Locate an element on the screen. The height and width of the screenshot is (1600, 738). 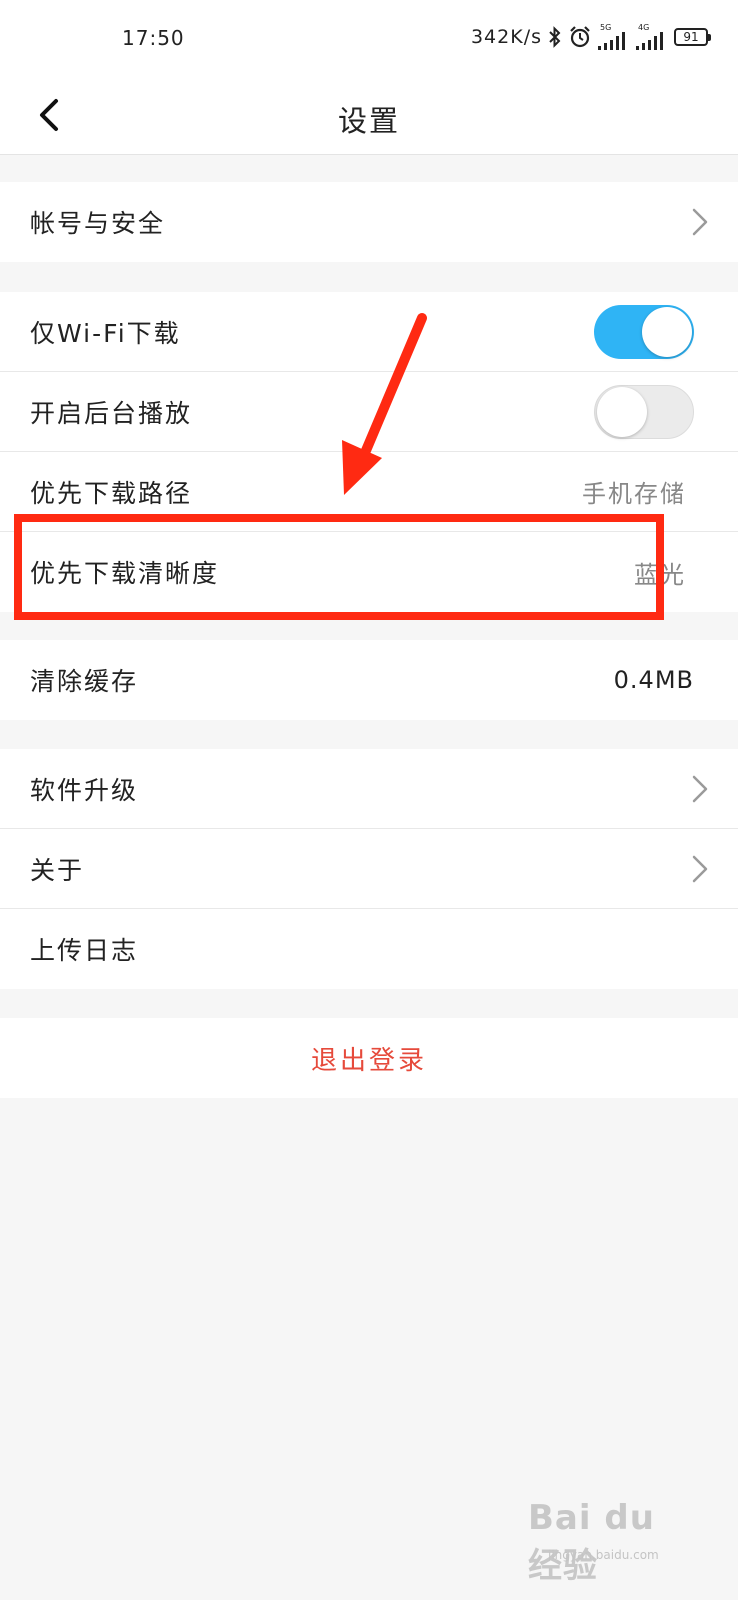
battery-level: 91 is located at coordinates (691, 37).